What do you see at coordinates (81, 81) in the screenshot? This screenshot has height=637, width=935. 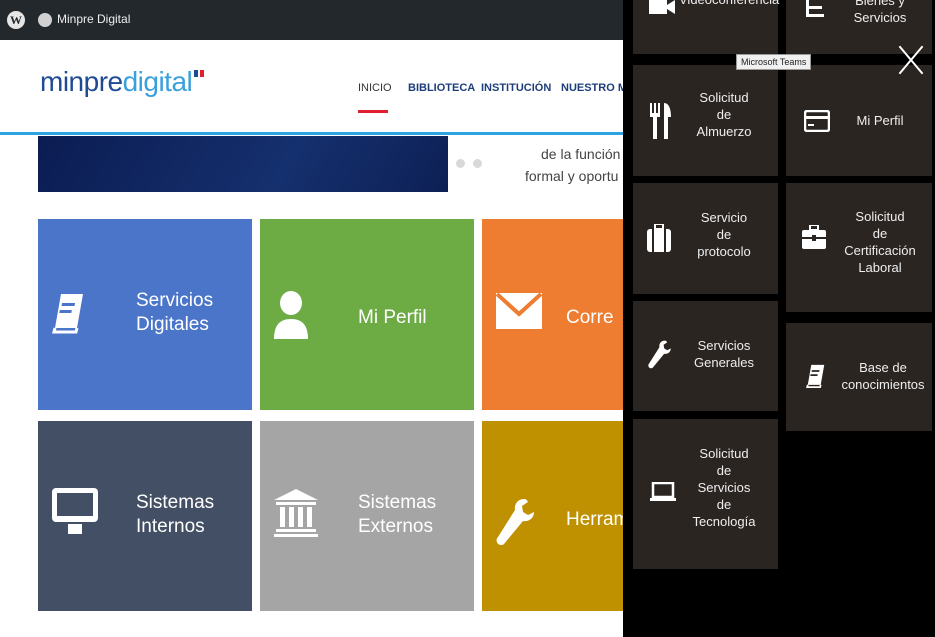 I see `logo-text-part1: minpre` at bounding box center [81, 81].